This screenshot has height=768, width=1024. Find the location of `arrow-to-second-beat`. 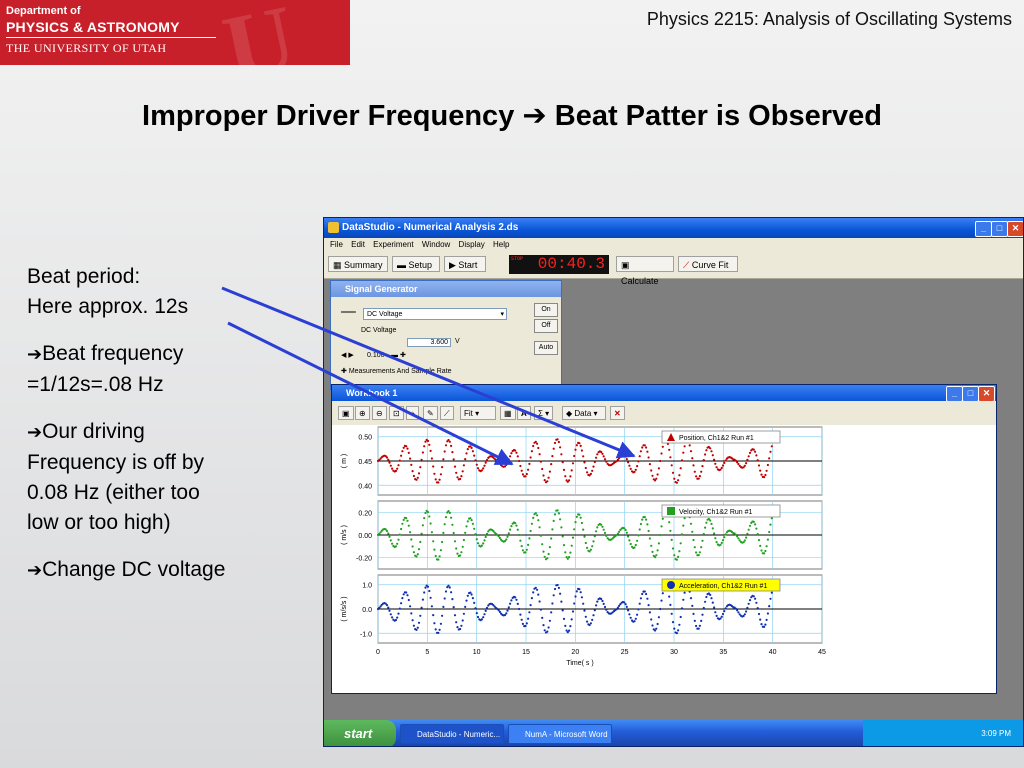

arrow-to-second-beat is located at coordinates (428, 372).